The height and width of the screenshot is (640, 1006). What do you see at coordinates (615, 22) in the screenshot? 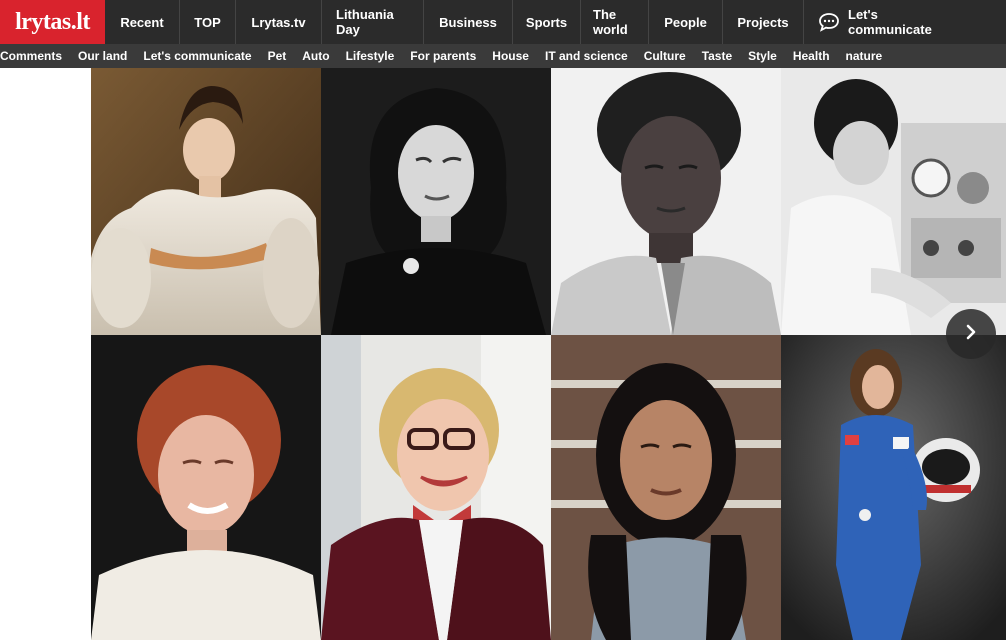
I see `nav-the-world: The world` at bounding box center [615, 22].